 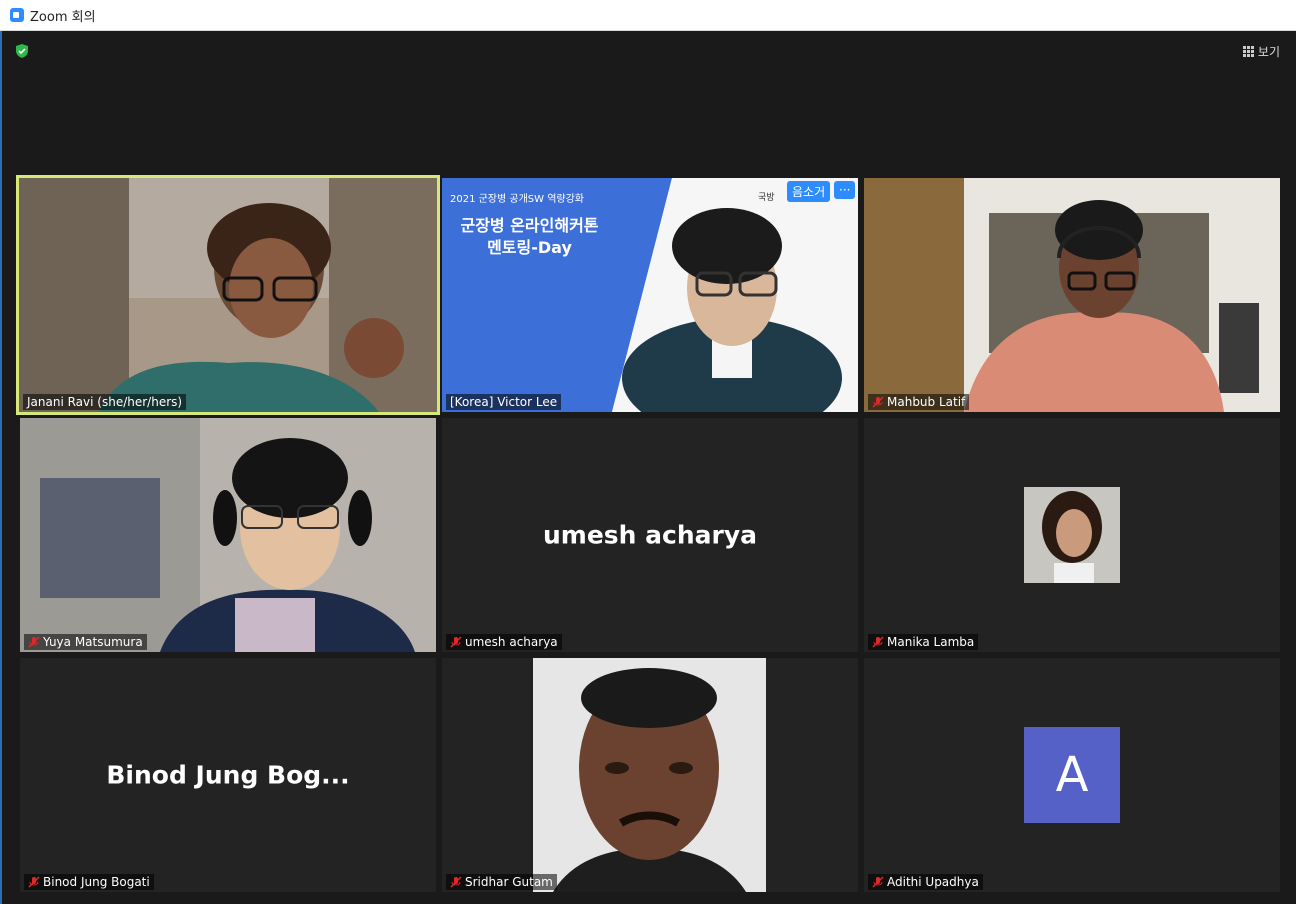 I want to click on participant-display-name: umesh acharya, so click(x=650, y=535).